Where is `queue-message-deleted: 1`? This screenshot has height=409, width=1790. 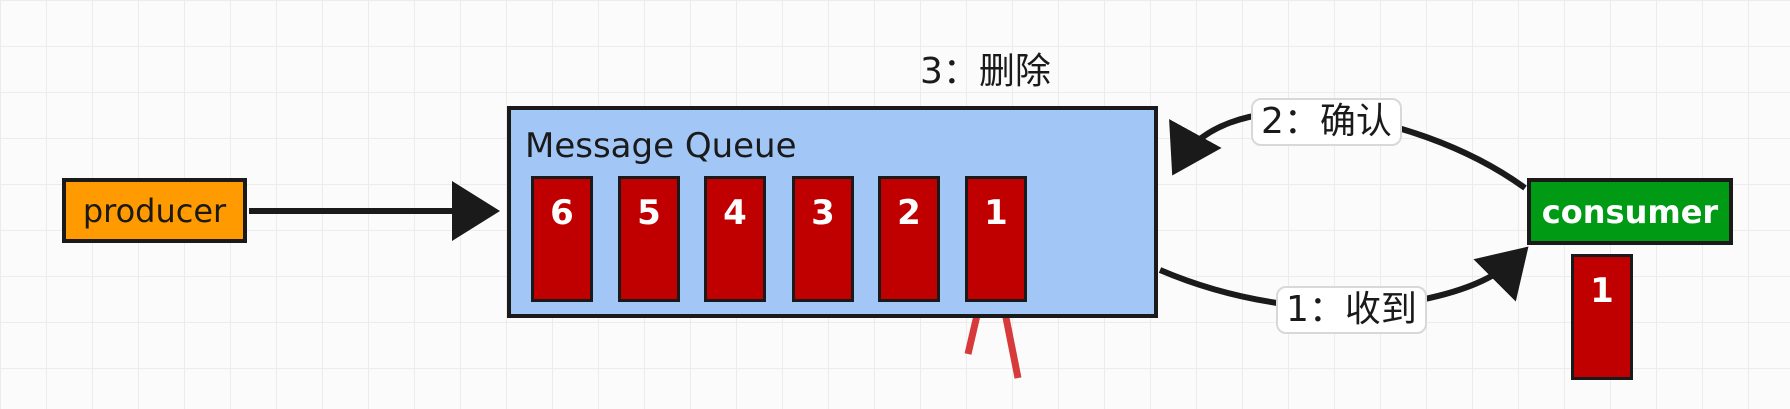 queue-message-deleted: 1 is located at coordinates (996, 239).